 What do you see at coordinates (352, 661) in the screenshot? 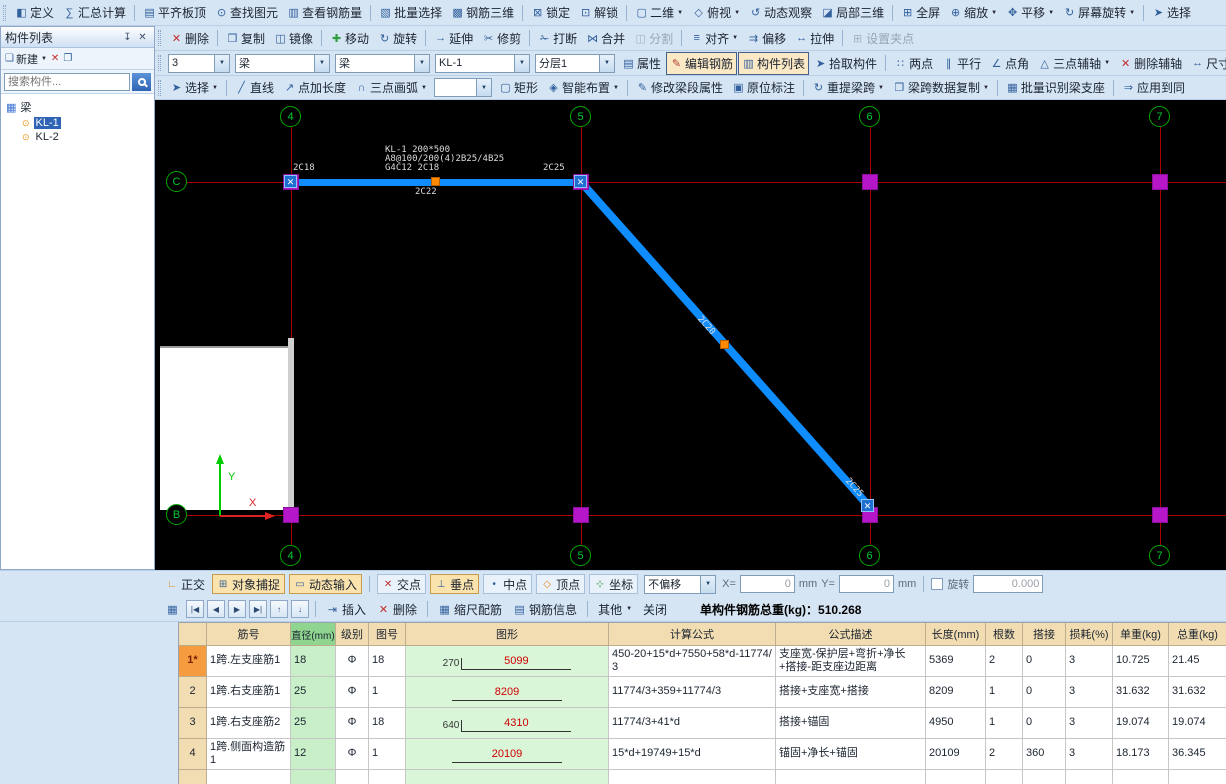
I see `level-cell: Φ` at bounding box center [352, 661].